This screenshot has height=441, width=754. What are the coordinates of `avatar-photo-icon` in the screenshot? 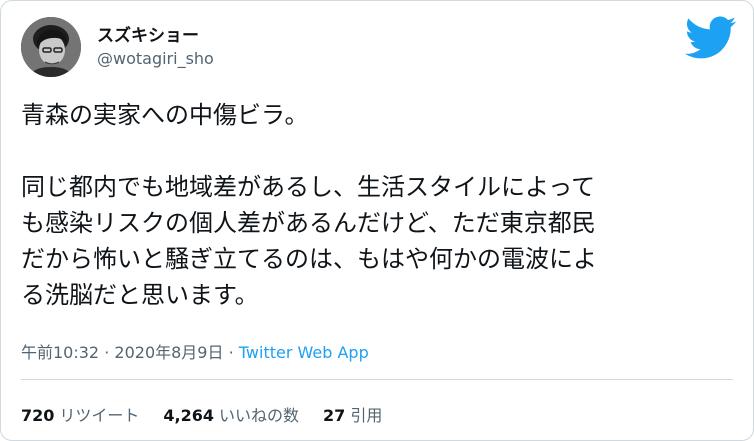 It's located at (51, 47).